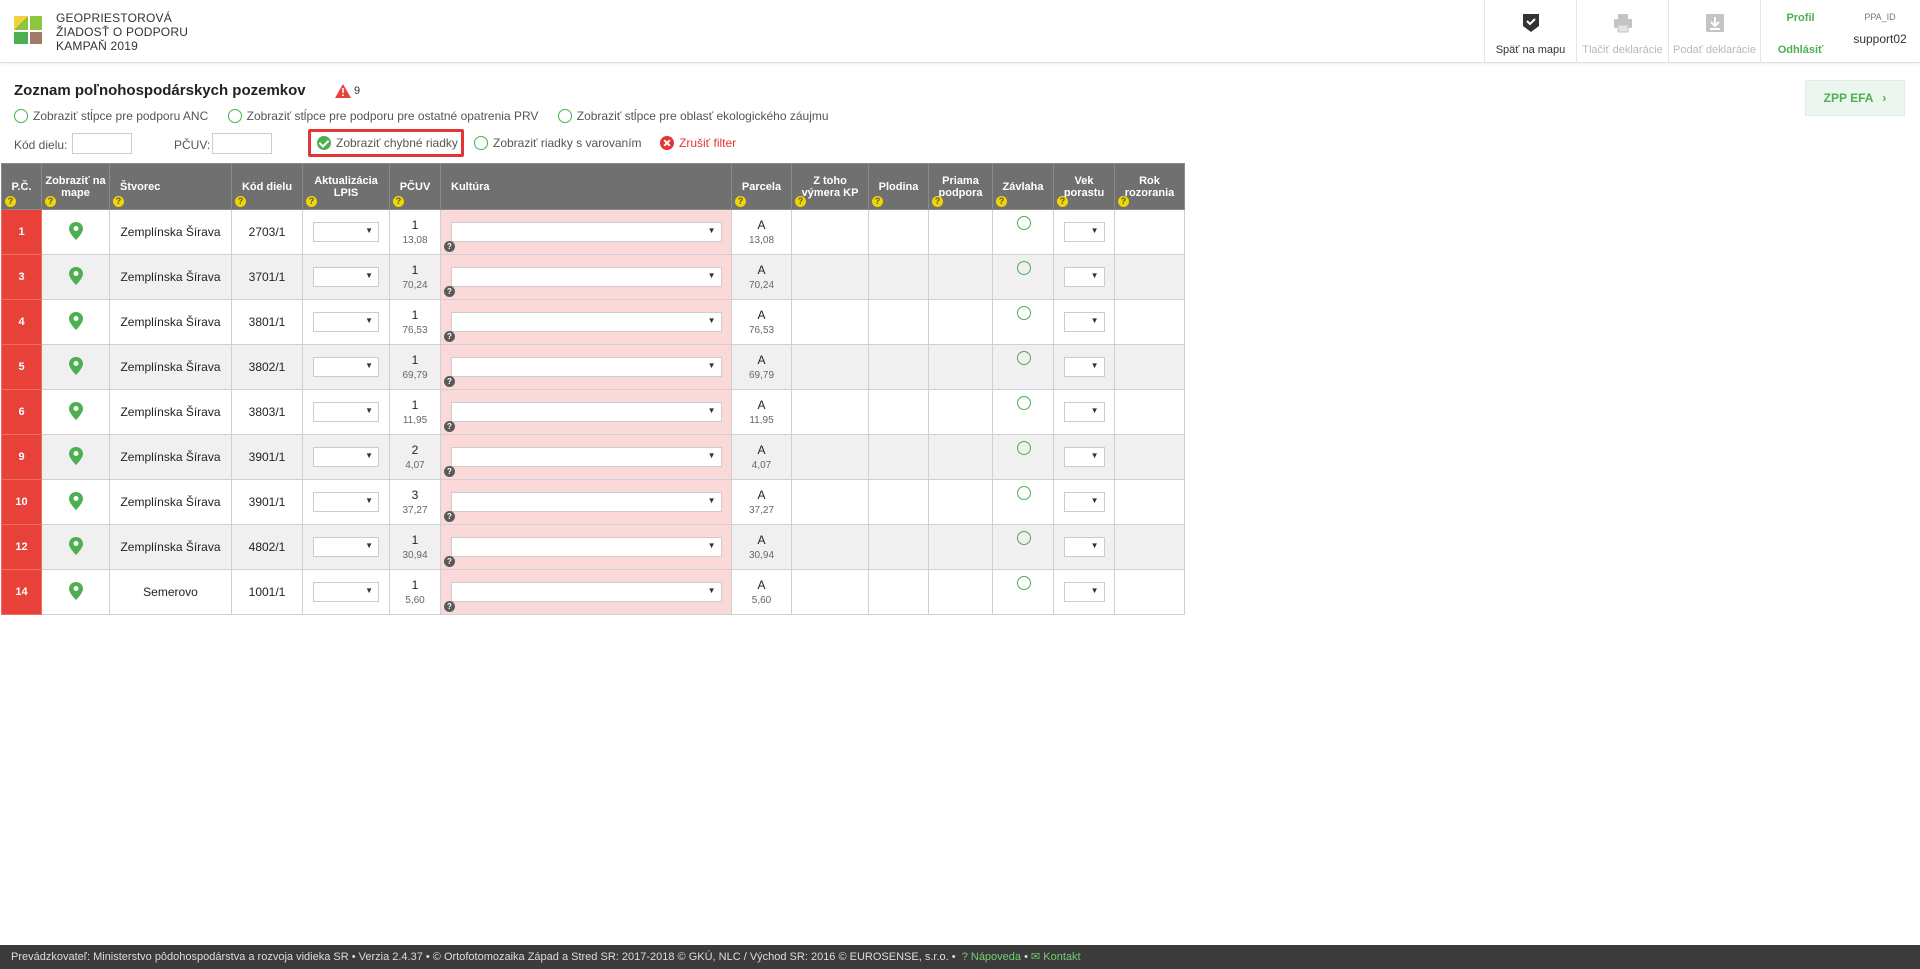  Describe the element at coordinates (960, 186) in the screenshot. I see `col-priama: Priama podpora?` at that location.